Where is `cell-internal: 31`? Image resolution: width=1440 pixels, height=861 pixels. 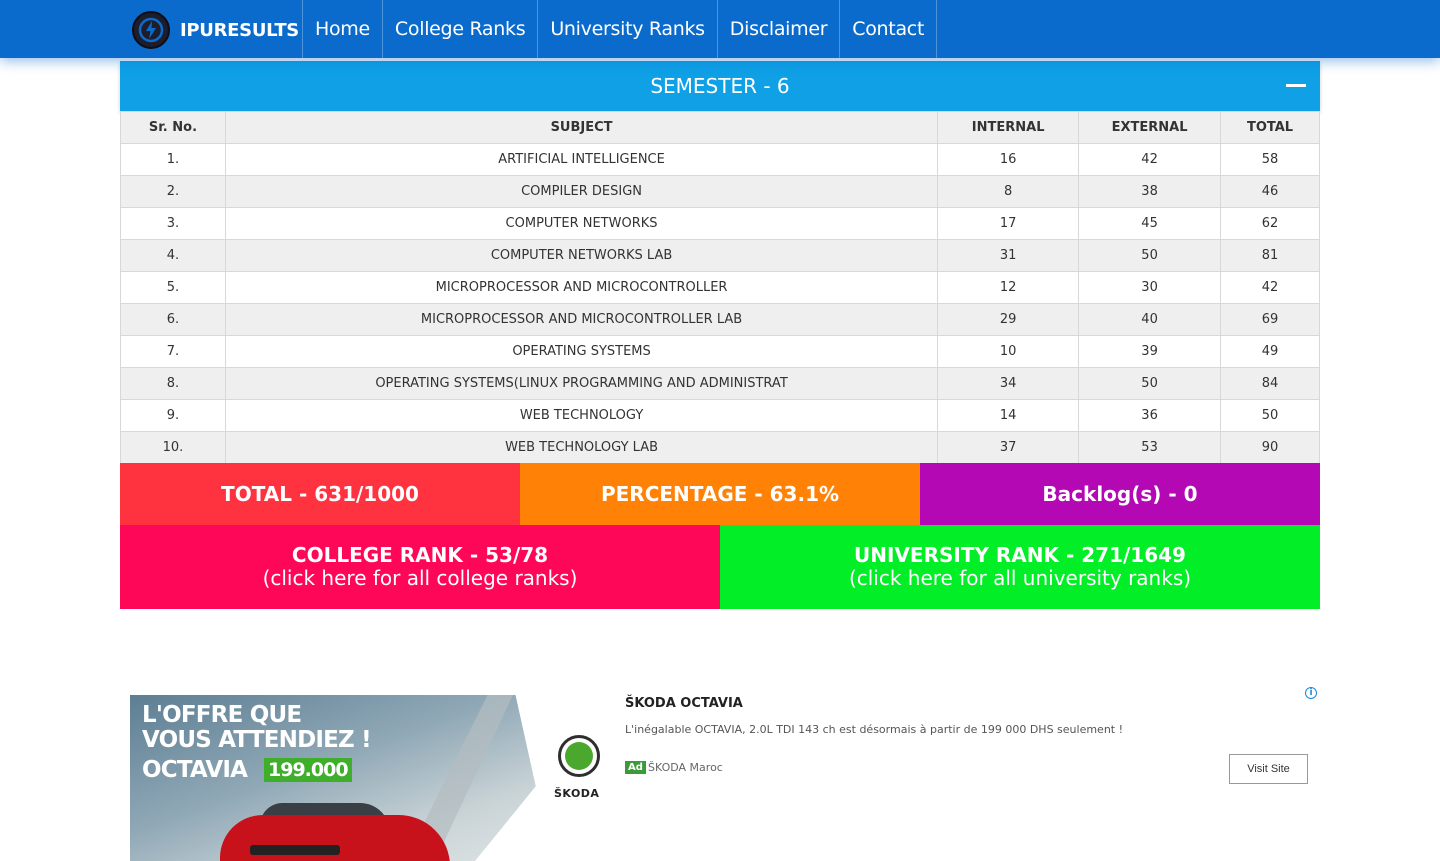 cell-internal: 31 is located at coordinates (1008, 255).